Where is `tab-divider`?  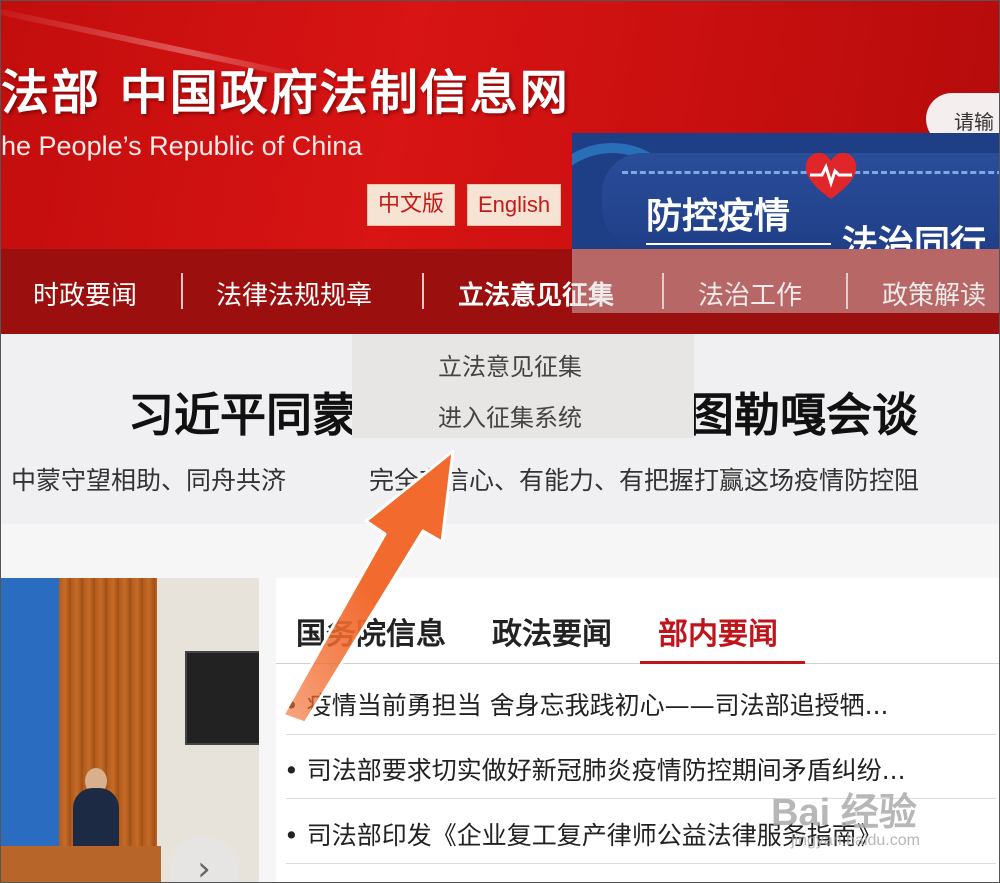 tab-divider is located at coordinates (637, 663).